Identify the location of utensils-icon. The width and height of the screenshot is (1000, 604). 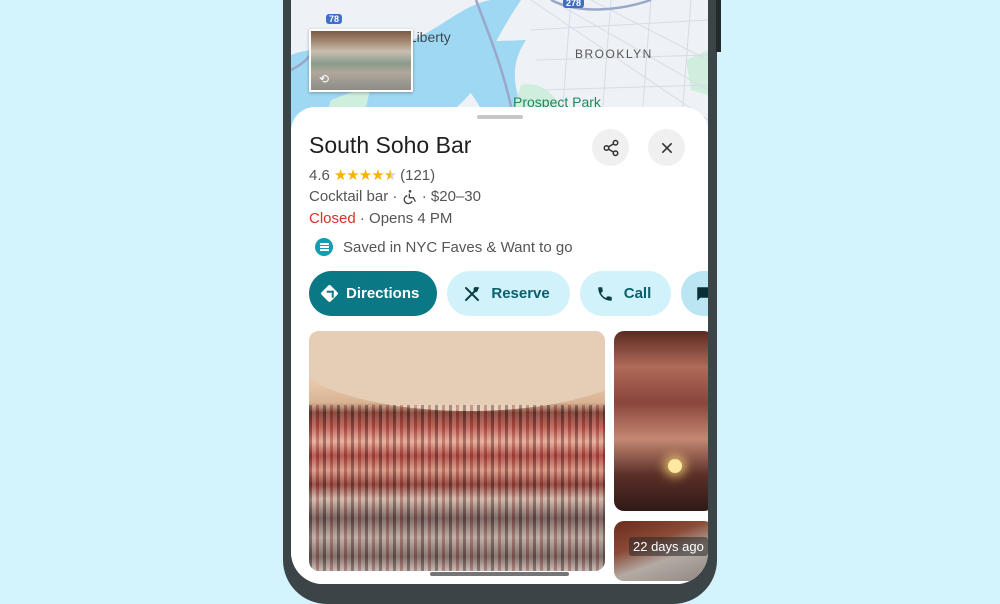
(472, 293).